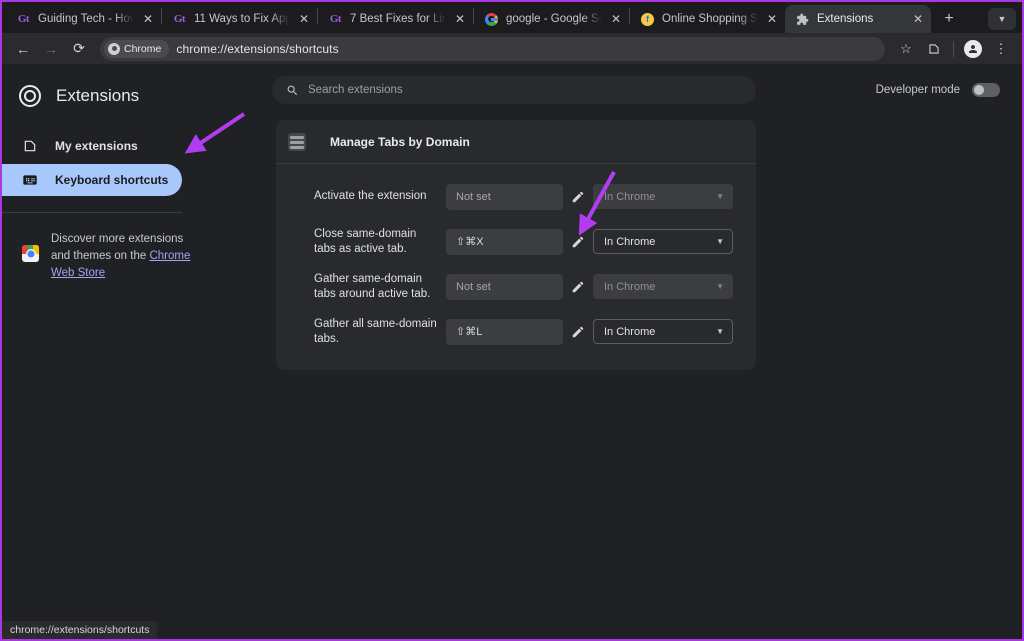  I want to click on chrome-scheme-chip: Chrome, so click(137, 48).